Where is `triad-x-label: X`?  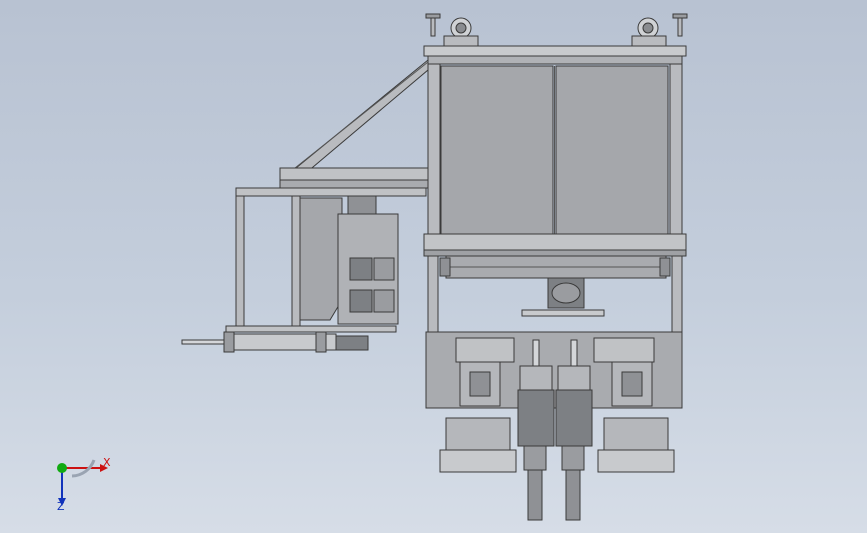
triad-x-label: X is located at coordinates (107, 462).